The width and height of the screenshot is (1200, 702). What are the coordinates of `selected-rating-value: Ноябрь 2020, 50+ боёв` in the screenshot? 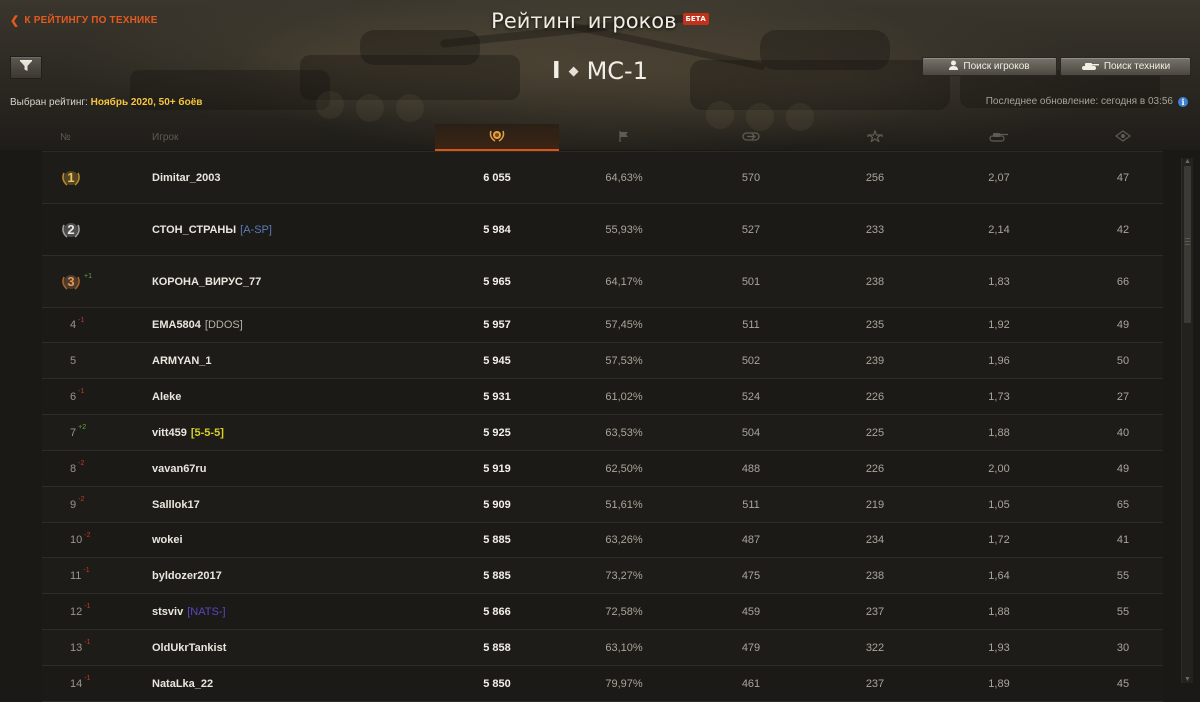 It's located at (147, 102).